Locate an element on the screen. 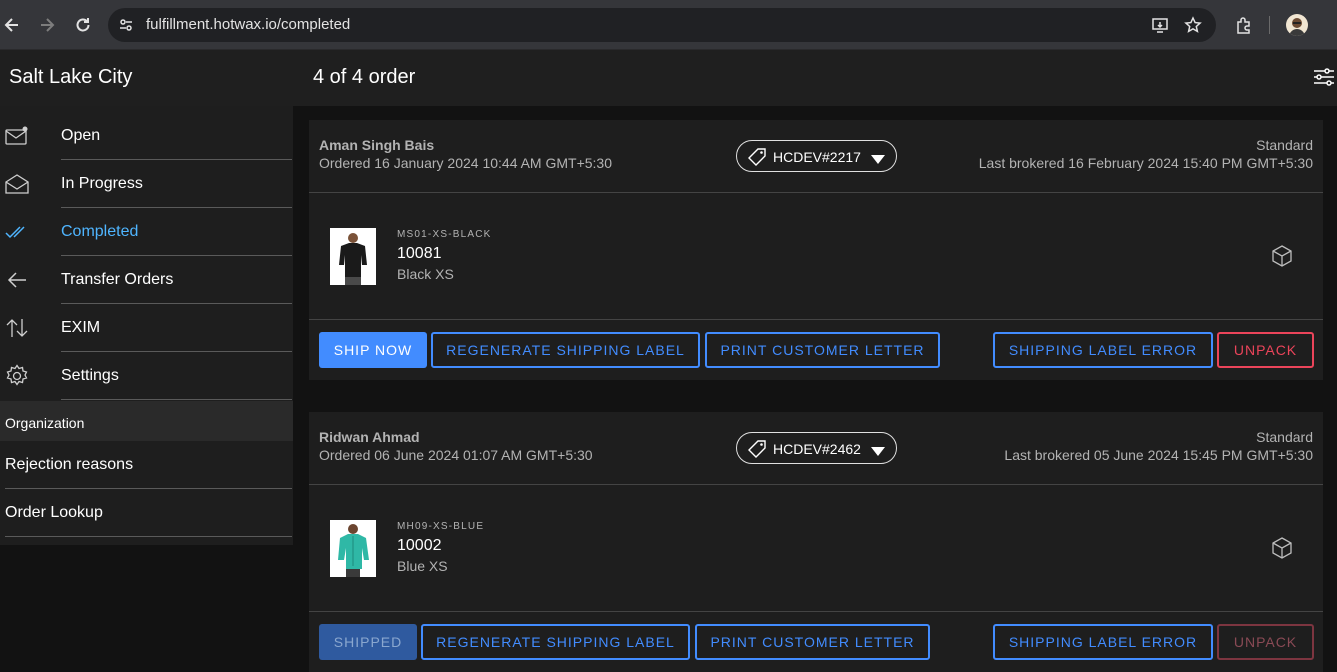  product-id: 10081 is located at coordinates (419, 253).